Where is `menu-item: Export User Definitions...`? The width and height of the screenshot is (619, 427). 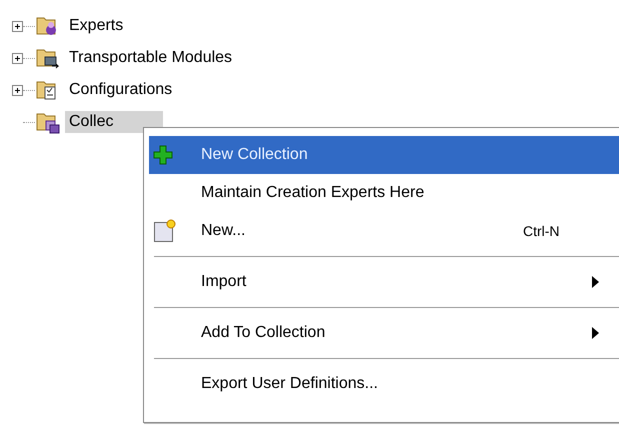
menu-item: Export User Definitions... is located at coordinates (384, 384).